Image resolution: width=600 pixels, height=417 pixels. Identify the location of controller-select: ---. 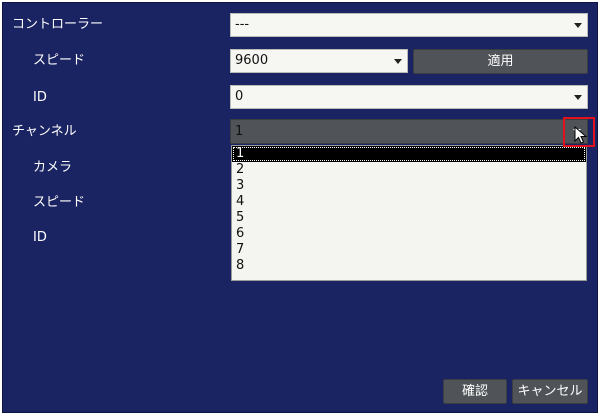
(409, 25).